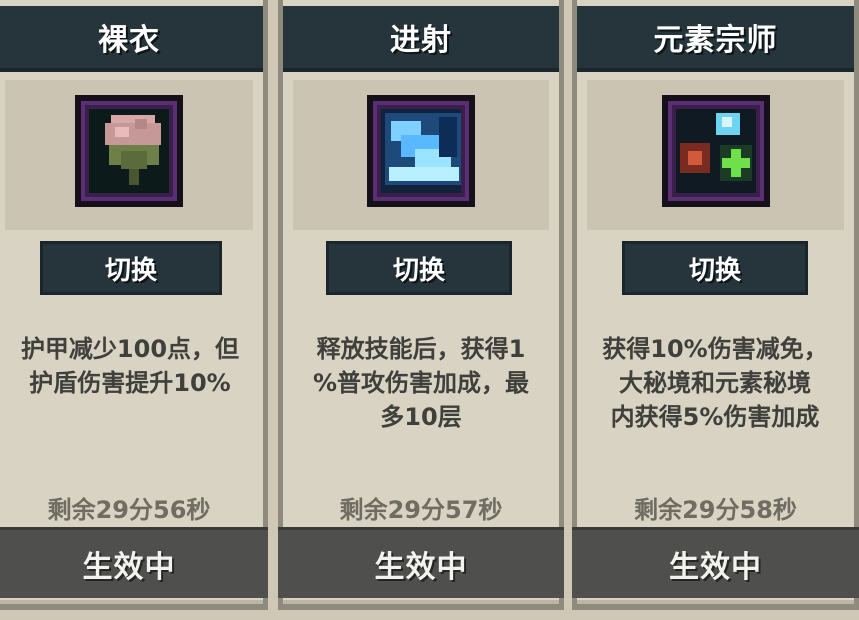 This screenshot has height=620, width=859. Describe the element at coordinates (421, 383) in the screenshot. I see `buff-description: 释放技能后，获得1 %普攻伤害加成，最 多10层` at that location.